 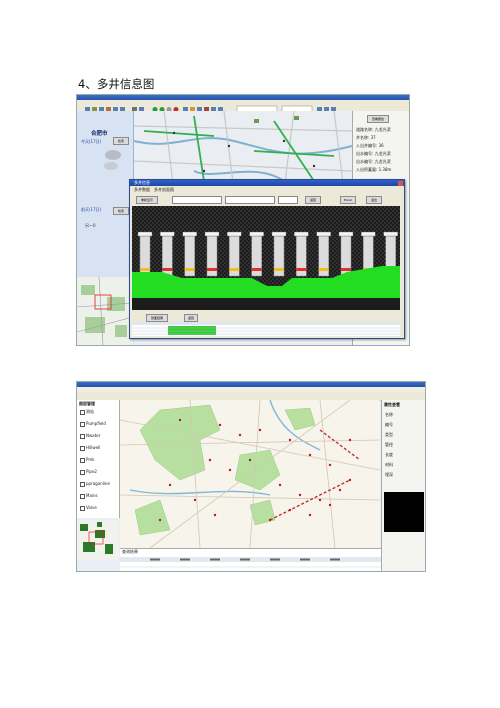 I want to click on exit-button: 退出, so click(x=374, y=200).